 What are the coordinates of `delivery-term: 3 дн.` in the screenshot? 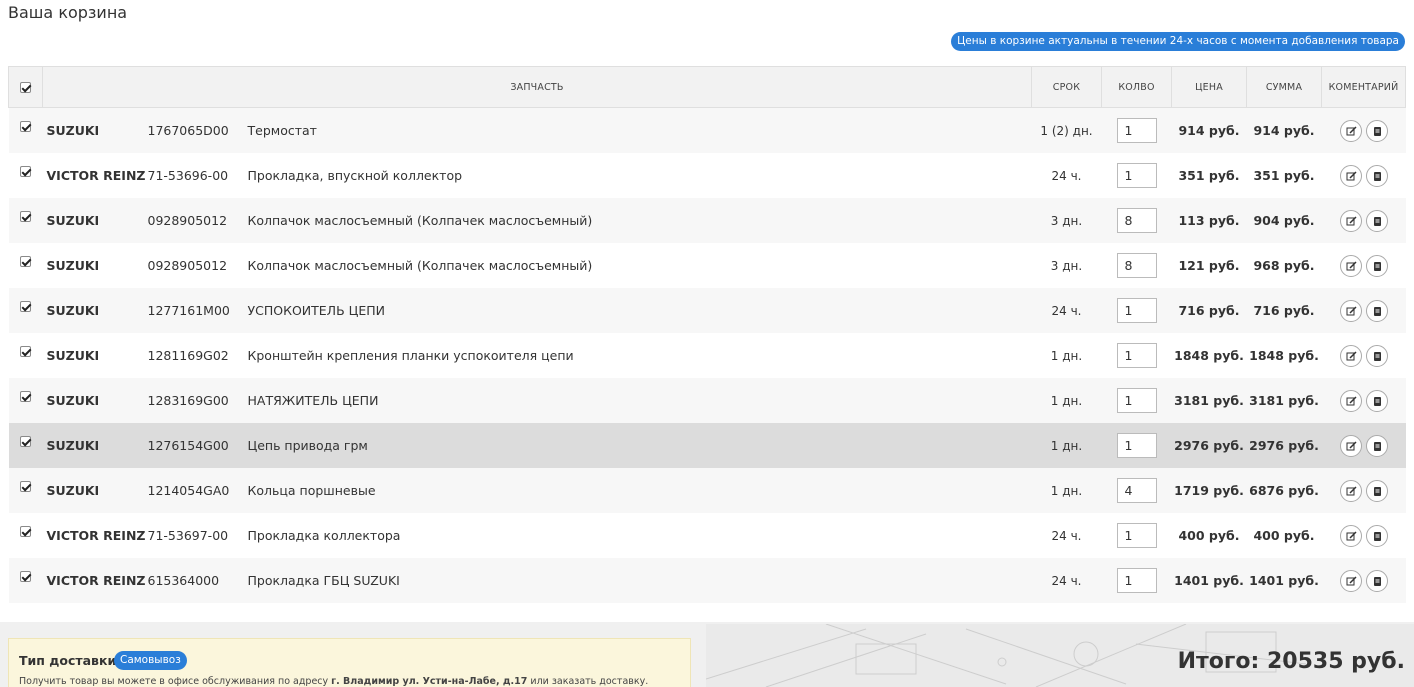 It's located at (1066, 265).